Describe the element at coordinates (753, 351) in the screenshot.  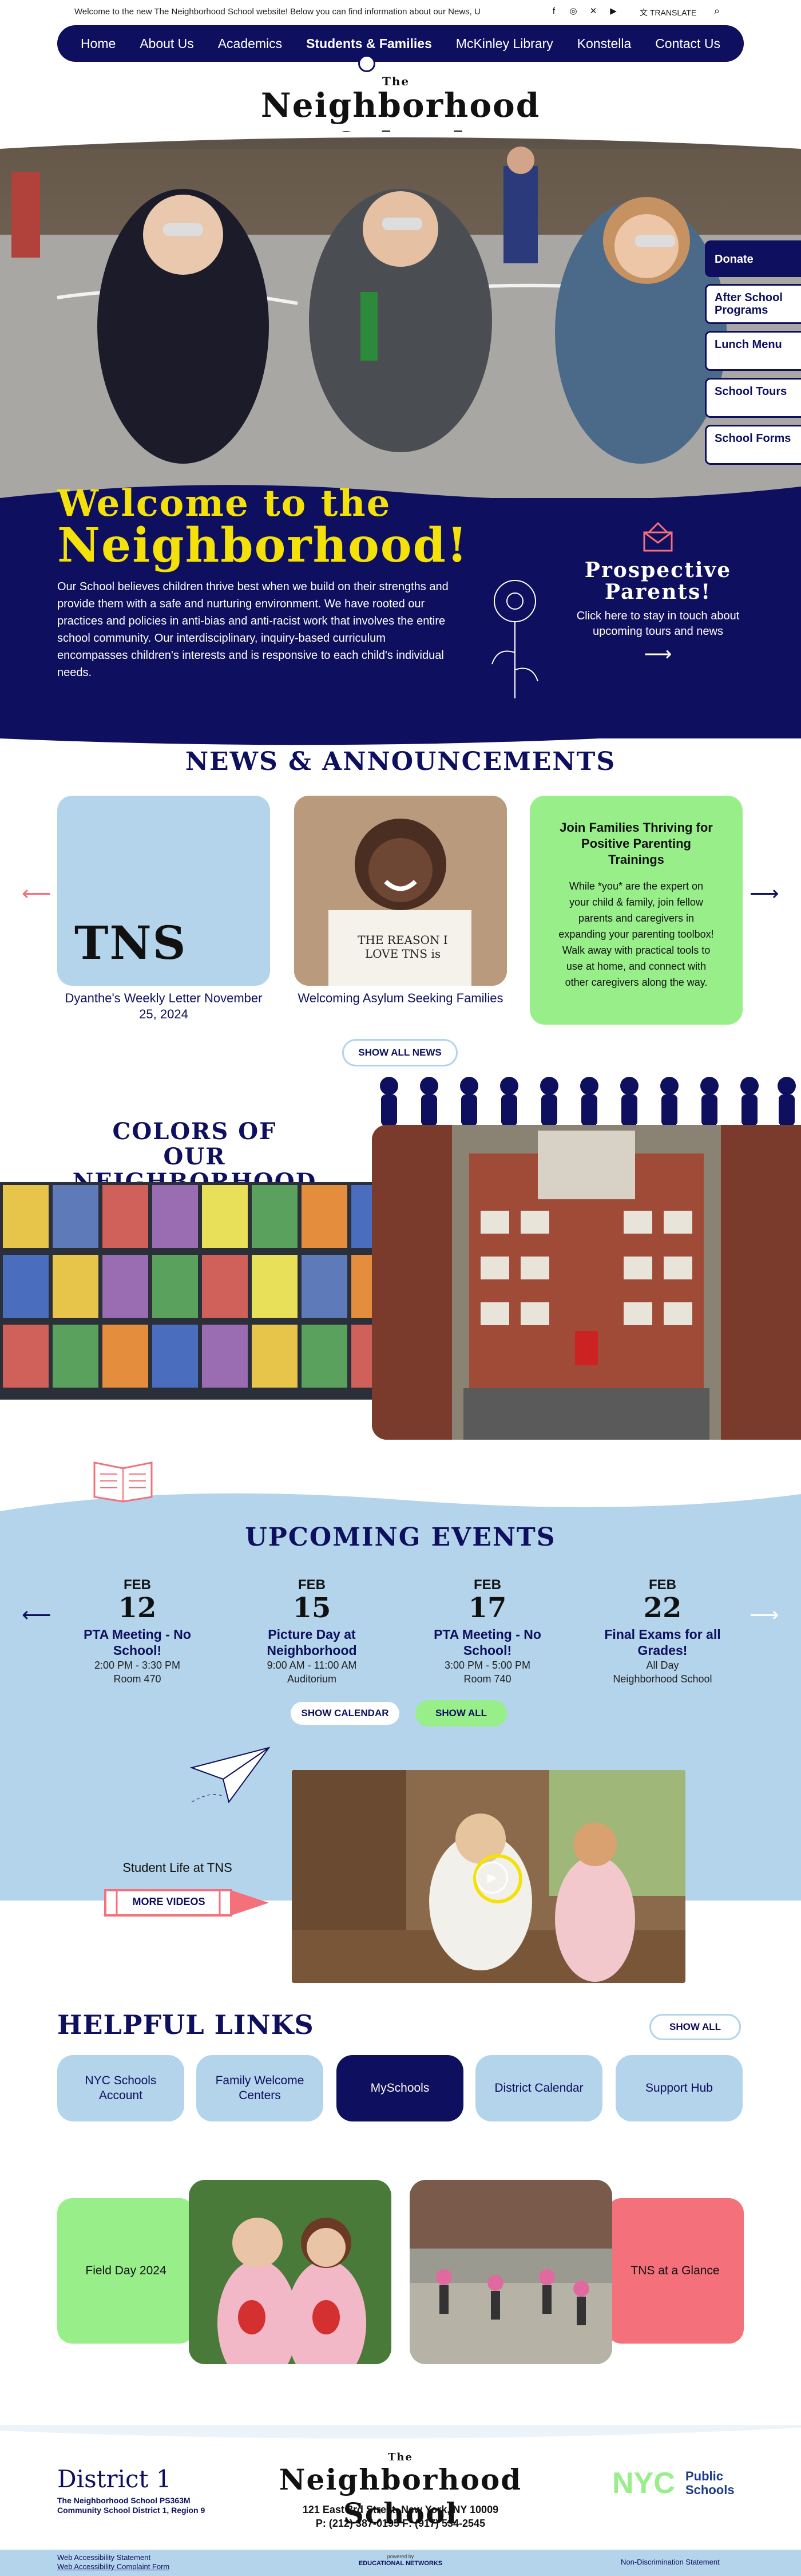
I see `lunch-menu-link: Lunch Menu` at that location.